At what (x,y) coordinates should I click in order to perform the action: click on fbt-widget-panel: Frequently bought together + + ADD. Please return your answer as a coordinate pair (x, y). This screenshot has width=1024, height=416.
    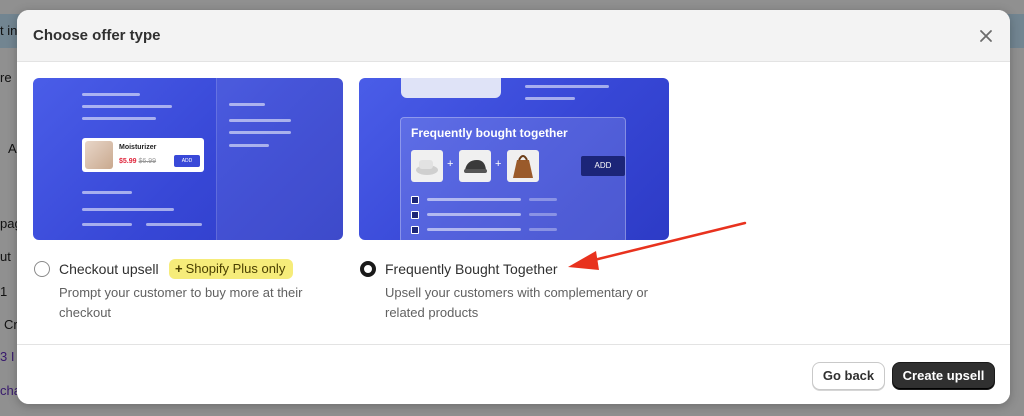
    Looking at the image, I should click on (513, 178).